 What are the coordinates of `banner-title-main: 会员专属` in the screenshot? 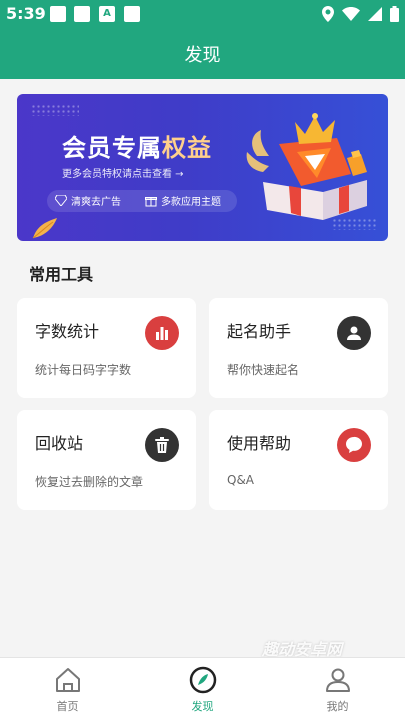 It's located at (112, 148).